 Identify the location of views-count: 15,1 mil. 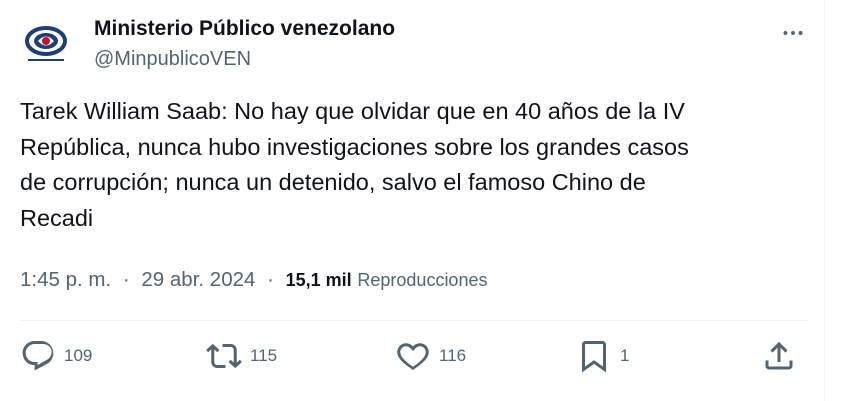
(318, 280).